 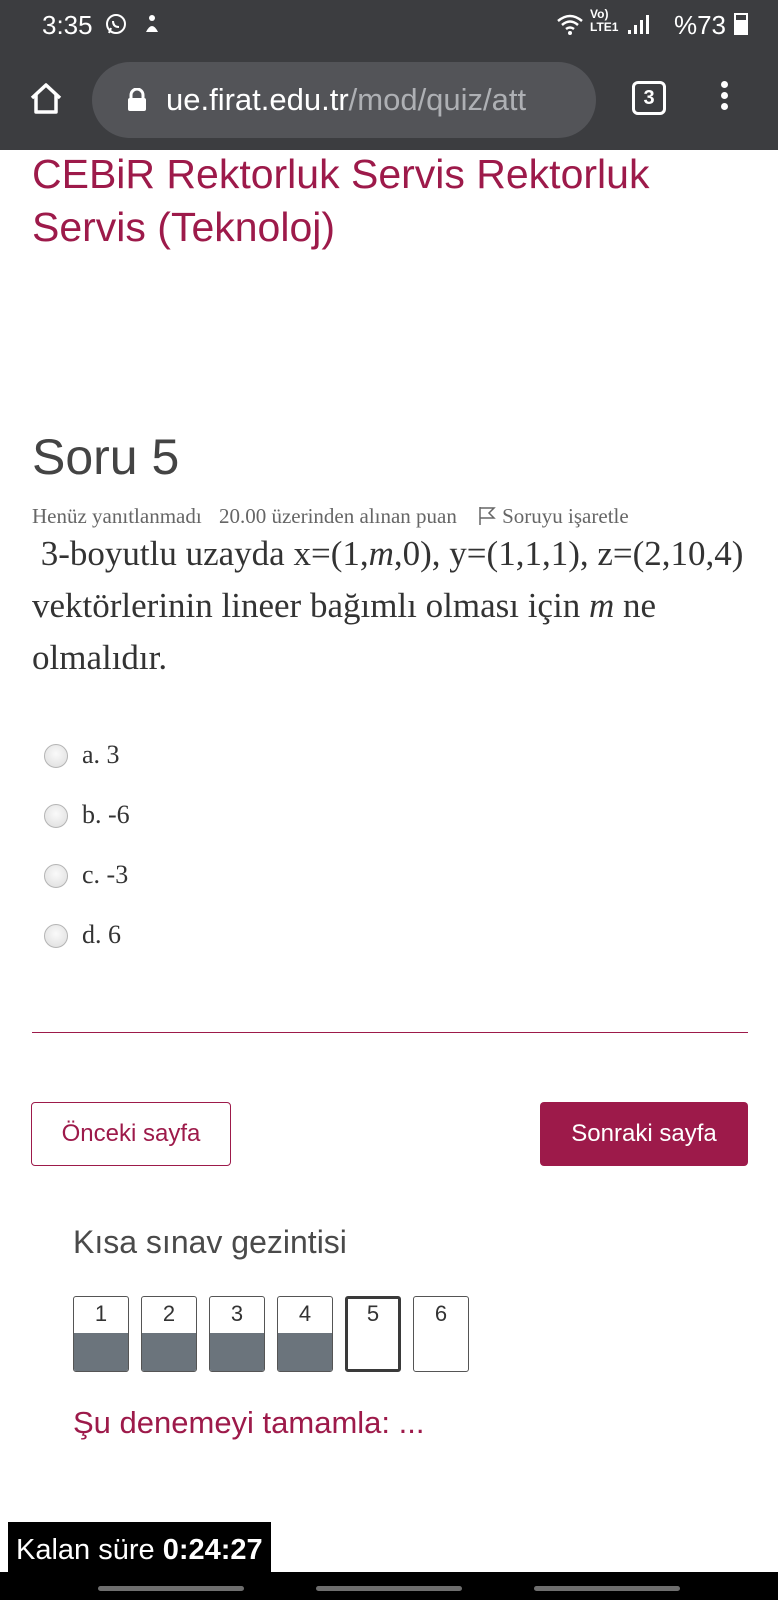 I want to click on address-bar: ue.firat.edu.tr/mod/quiz/att, so click(x=344, y=100).